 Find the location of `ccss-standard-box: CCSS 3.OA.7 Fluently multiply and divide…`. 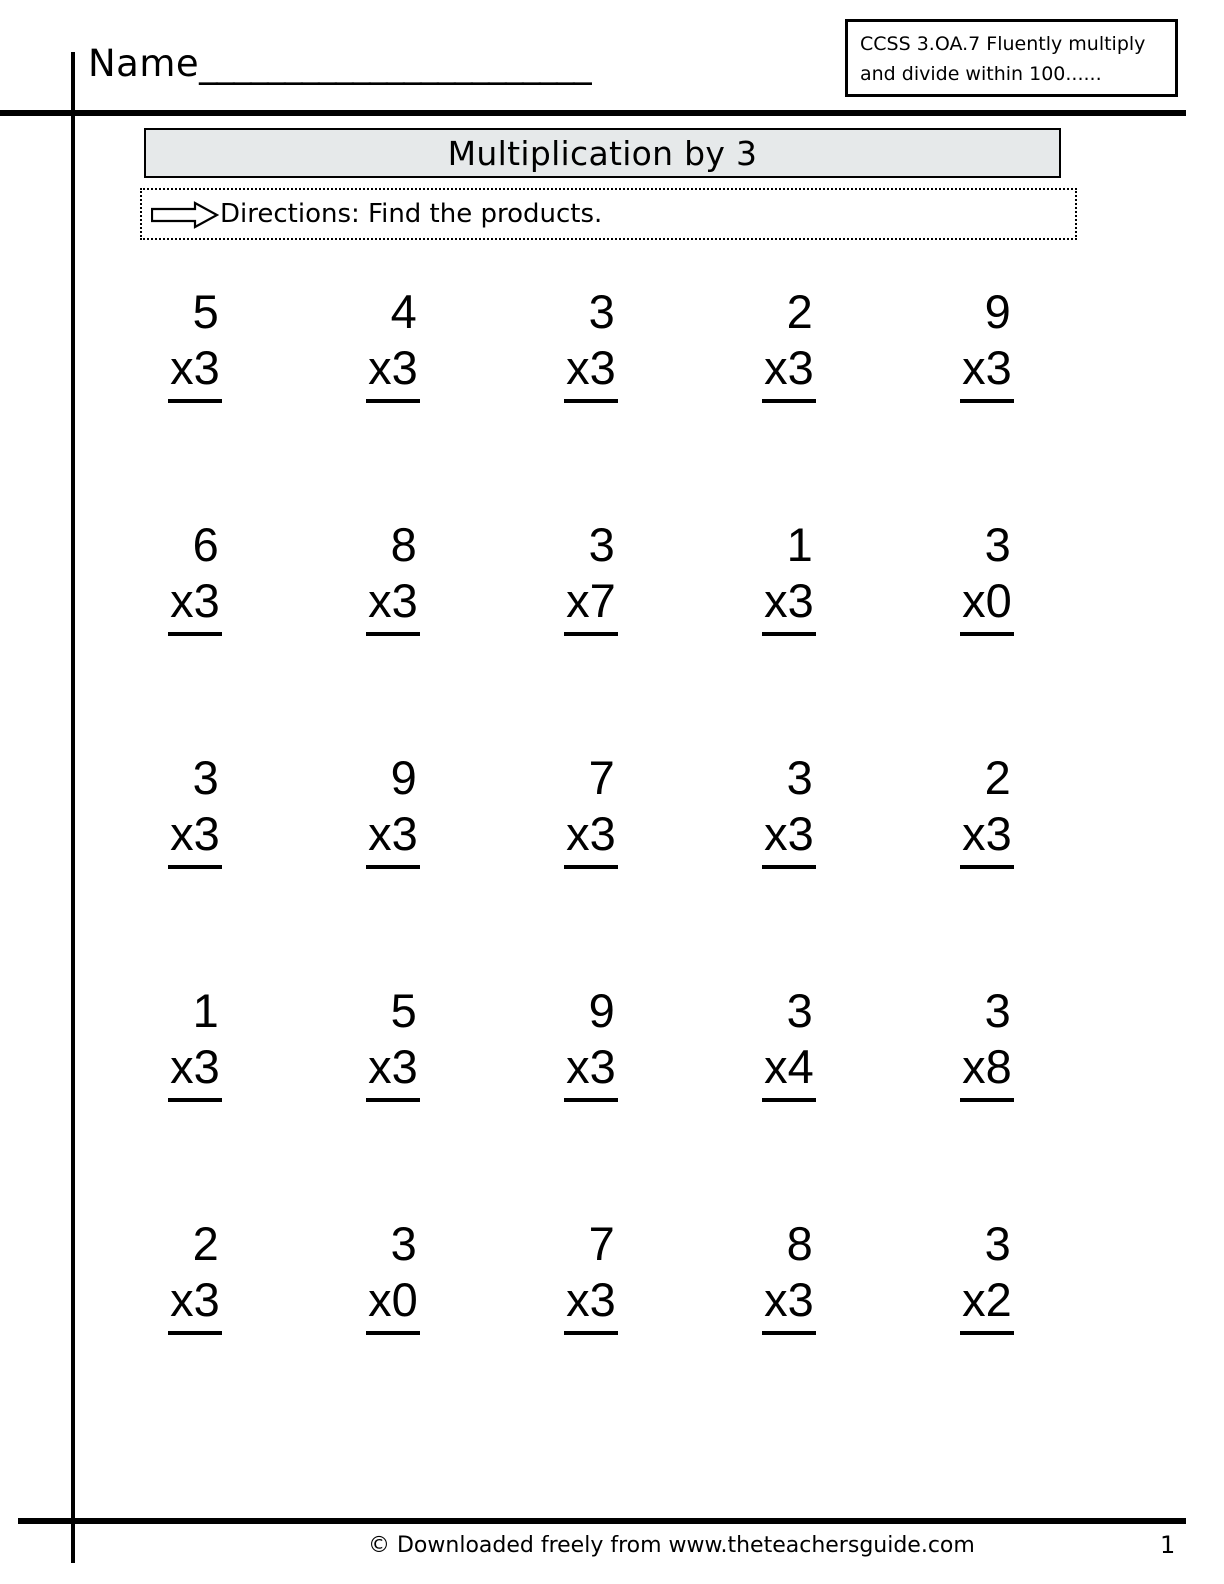

ccss-standard-box: CCSS 3.OA.7 Fluently multiply and divide… is located at coordinates (1011, 58).